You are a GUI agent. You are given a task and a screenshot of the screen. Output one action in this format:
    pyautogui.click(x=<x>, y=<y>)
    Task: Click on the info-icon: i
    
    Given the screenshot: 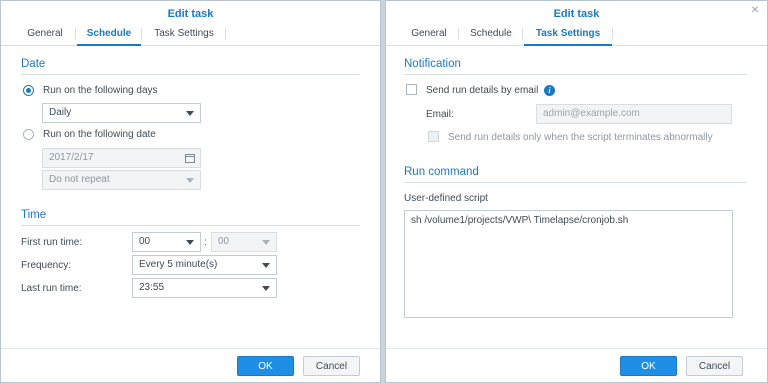 What is the action you would take?
    pyautogui.click(x=549, y=90)
    